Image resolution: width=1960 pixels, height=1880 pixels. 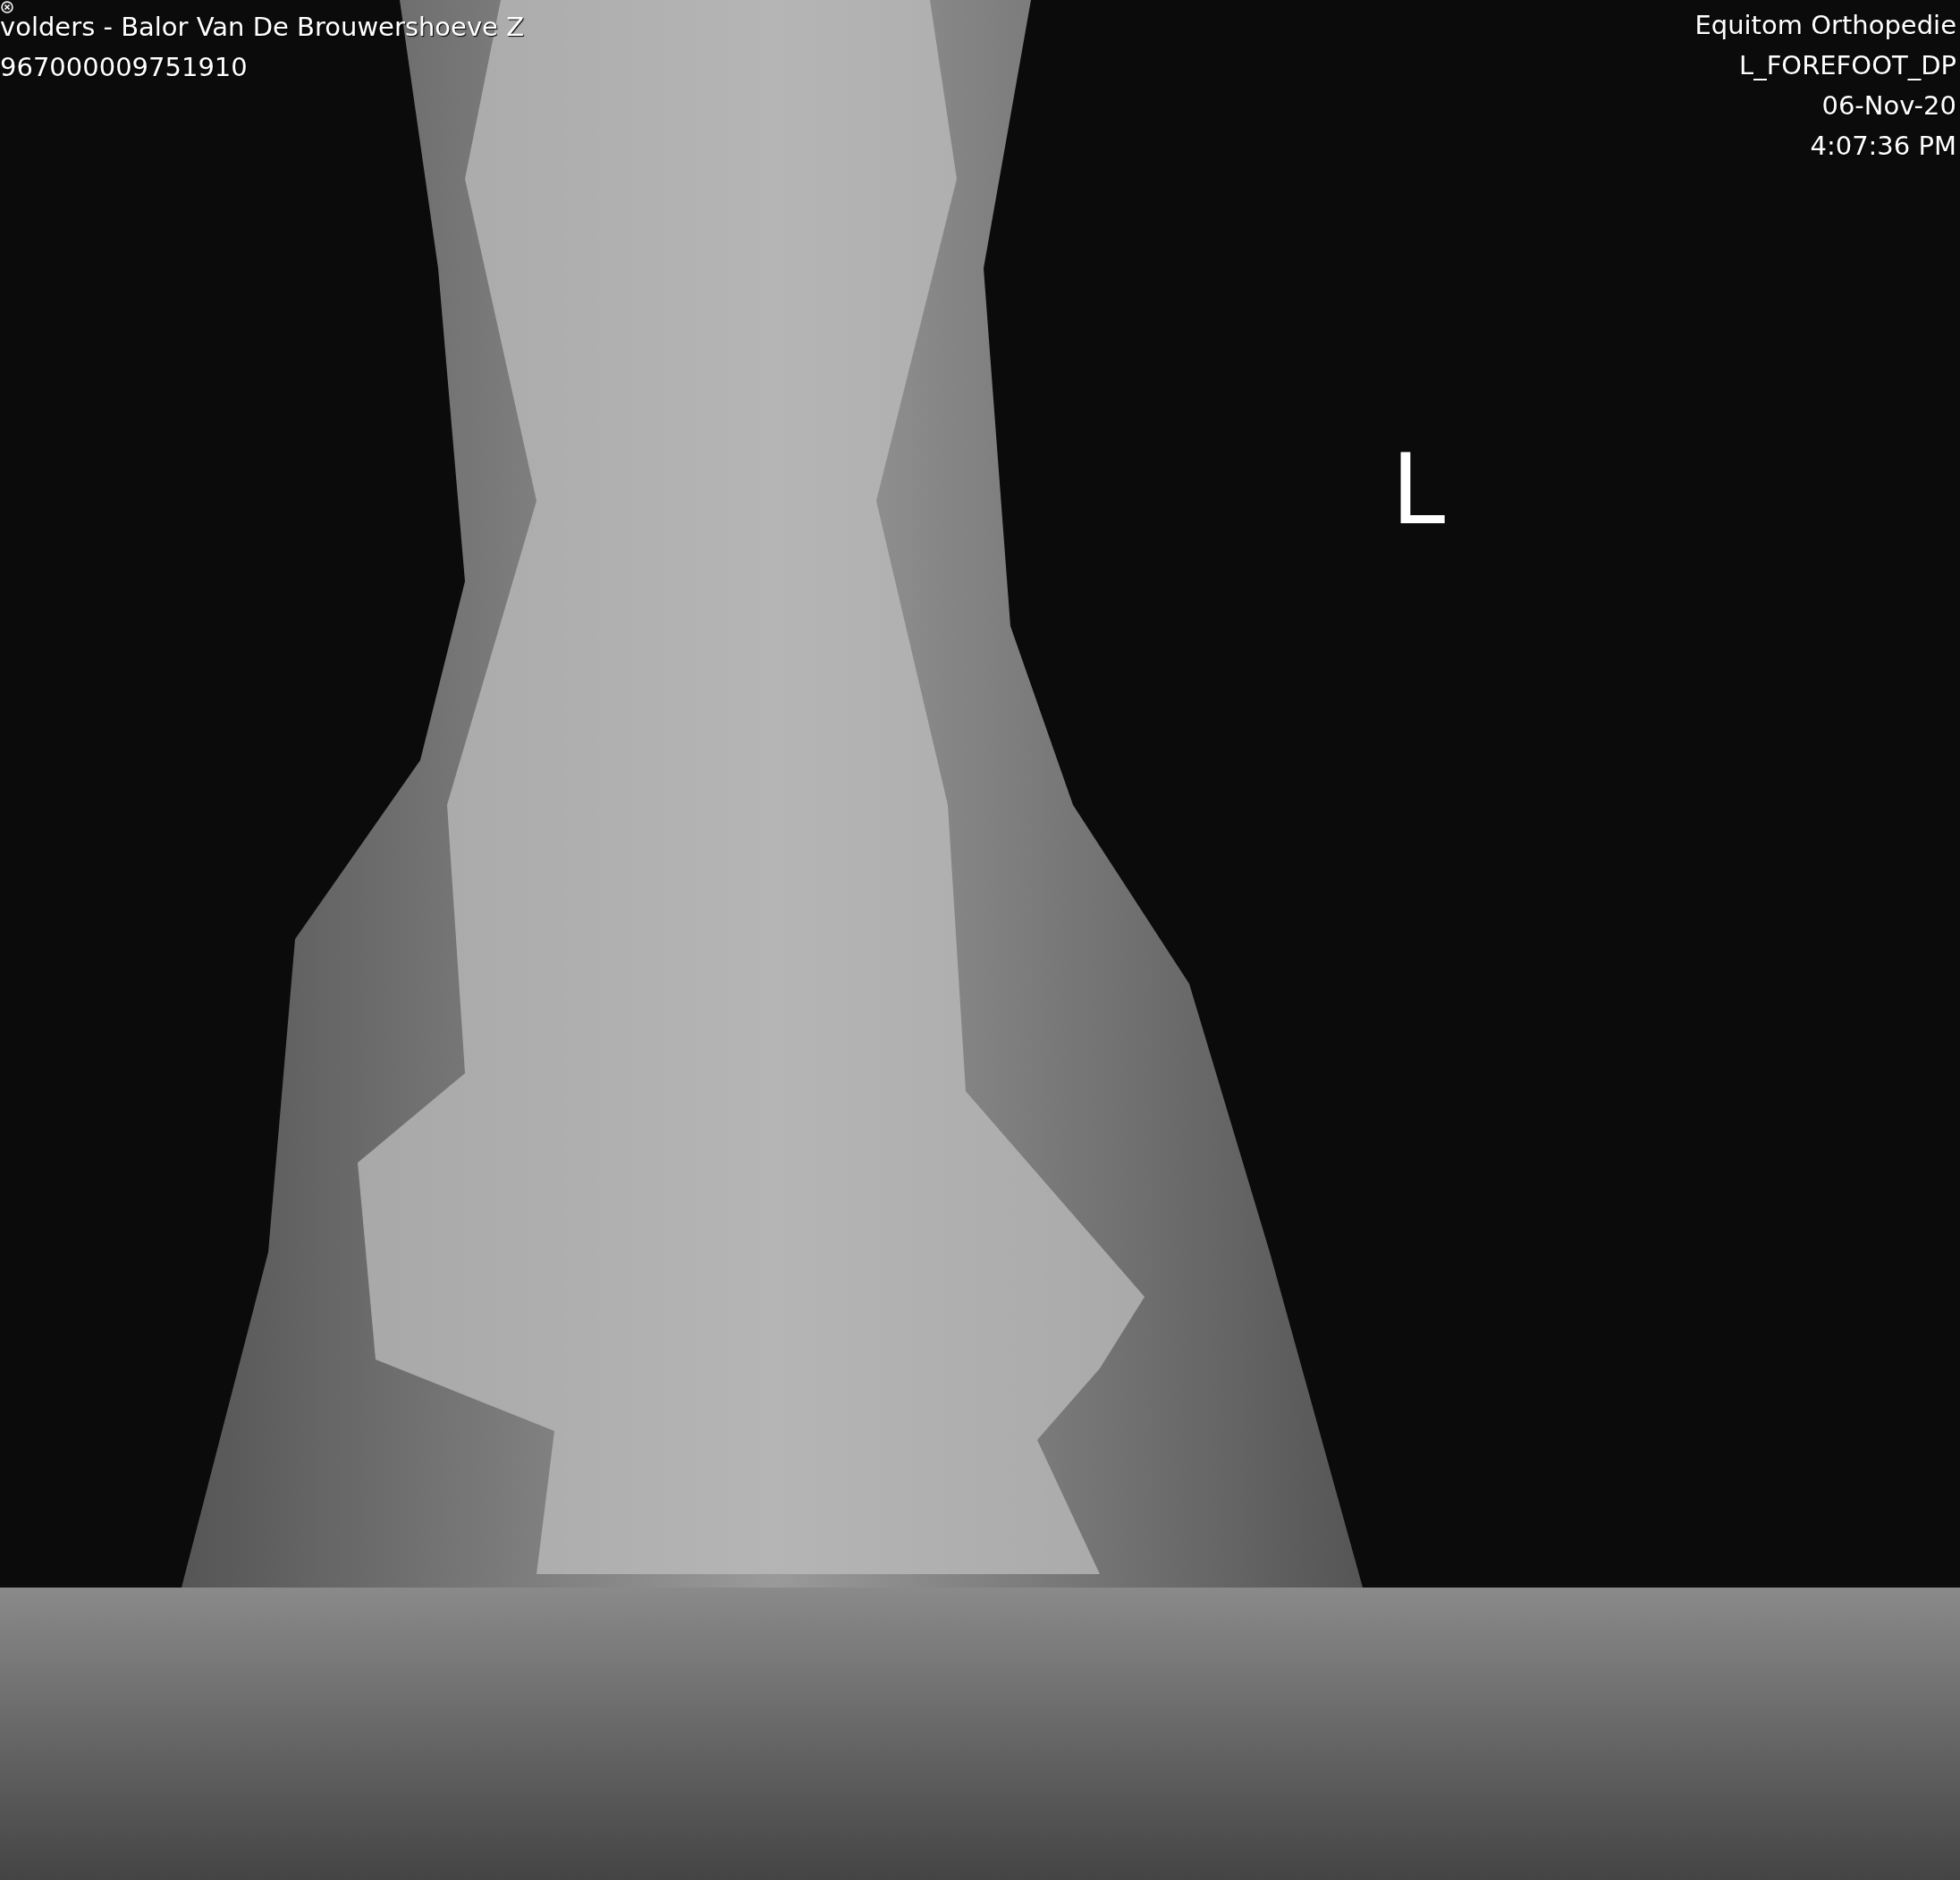 I want to click on side-marker: L, so click(x=1419, y=490).